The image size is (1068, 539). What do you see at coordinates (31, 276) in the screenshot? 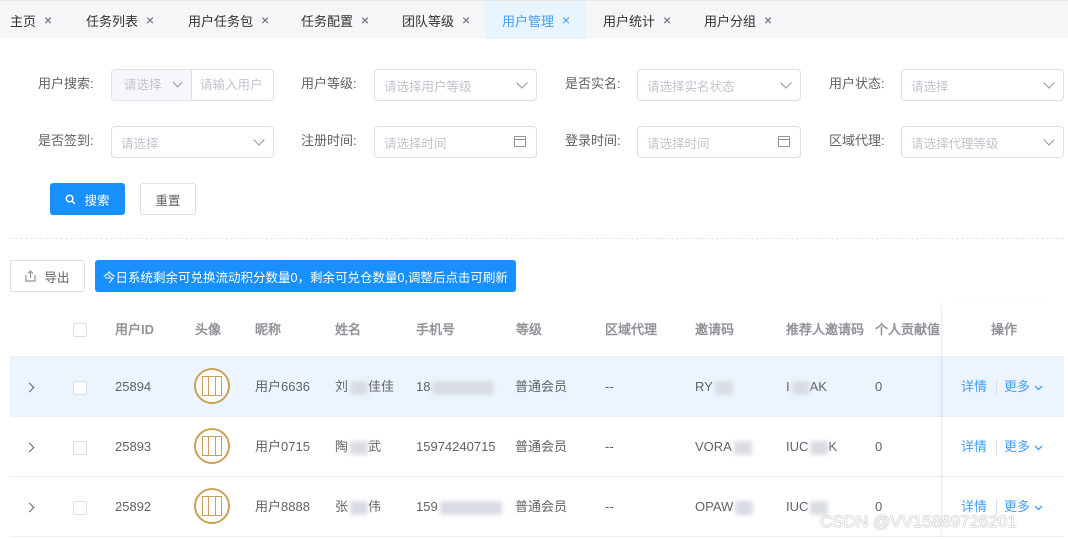
I see `export-icon` at bounding box center [31, 276].